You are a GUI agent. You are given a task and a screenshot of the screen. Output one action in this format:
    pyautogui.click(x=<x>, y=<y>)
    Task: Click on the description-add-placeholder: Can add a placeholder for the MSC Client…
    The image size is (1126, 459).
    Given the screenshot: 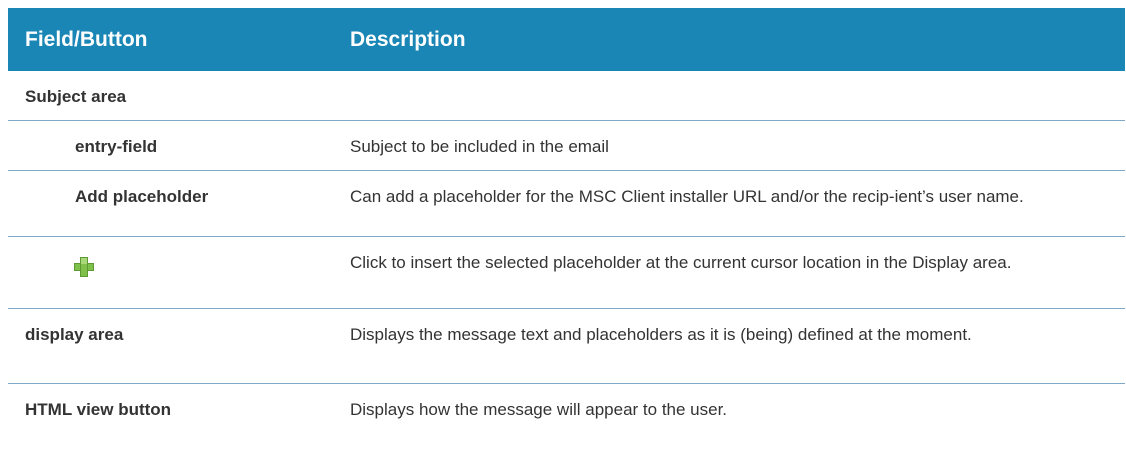 What is the action you would take?
    pyautogui.click(x=687, y=196)
    